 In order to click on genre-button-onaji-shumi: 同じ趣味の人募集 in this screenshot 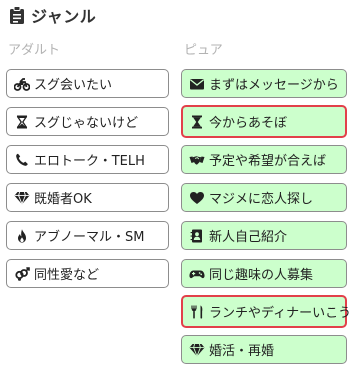, I will do `click(264, 273)`.